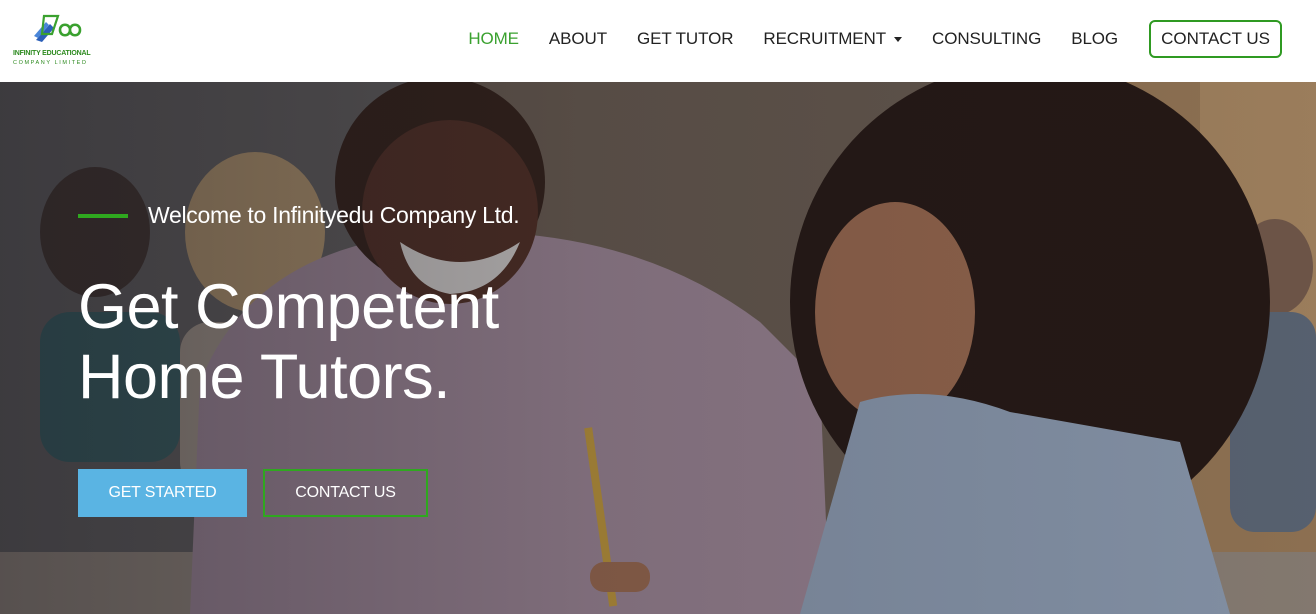  I want to click on nav-recruitment: RECRUITMENT, so click(833, 39).